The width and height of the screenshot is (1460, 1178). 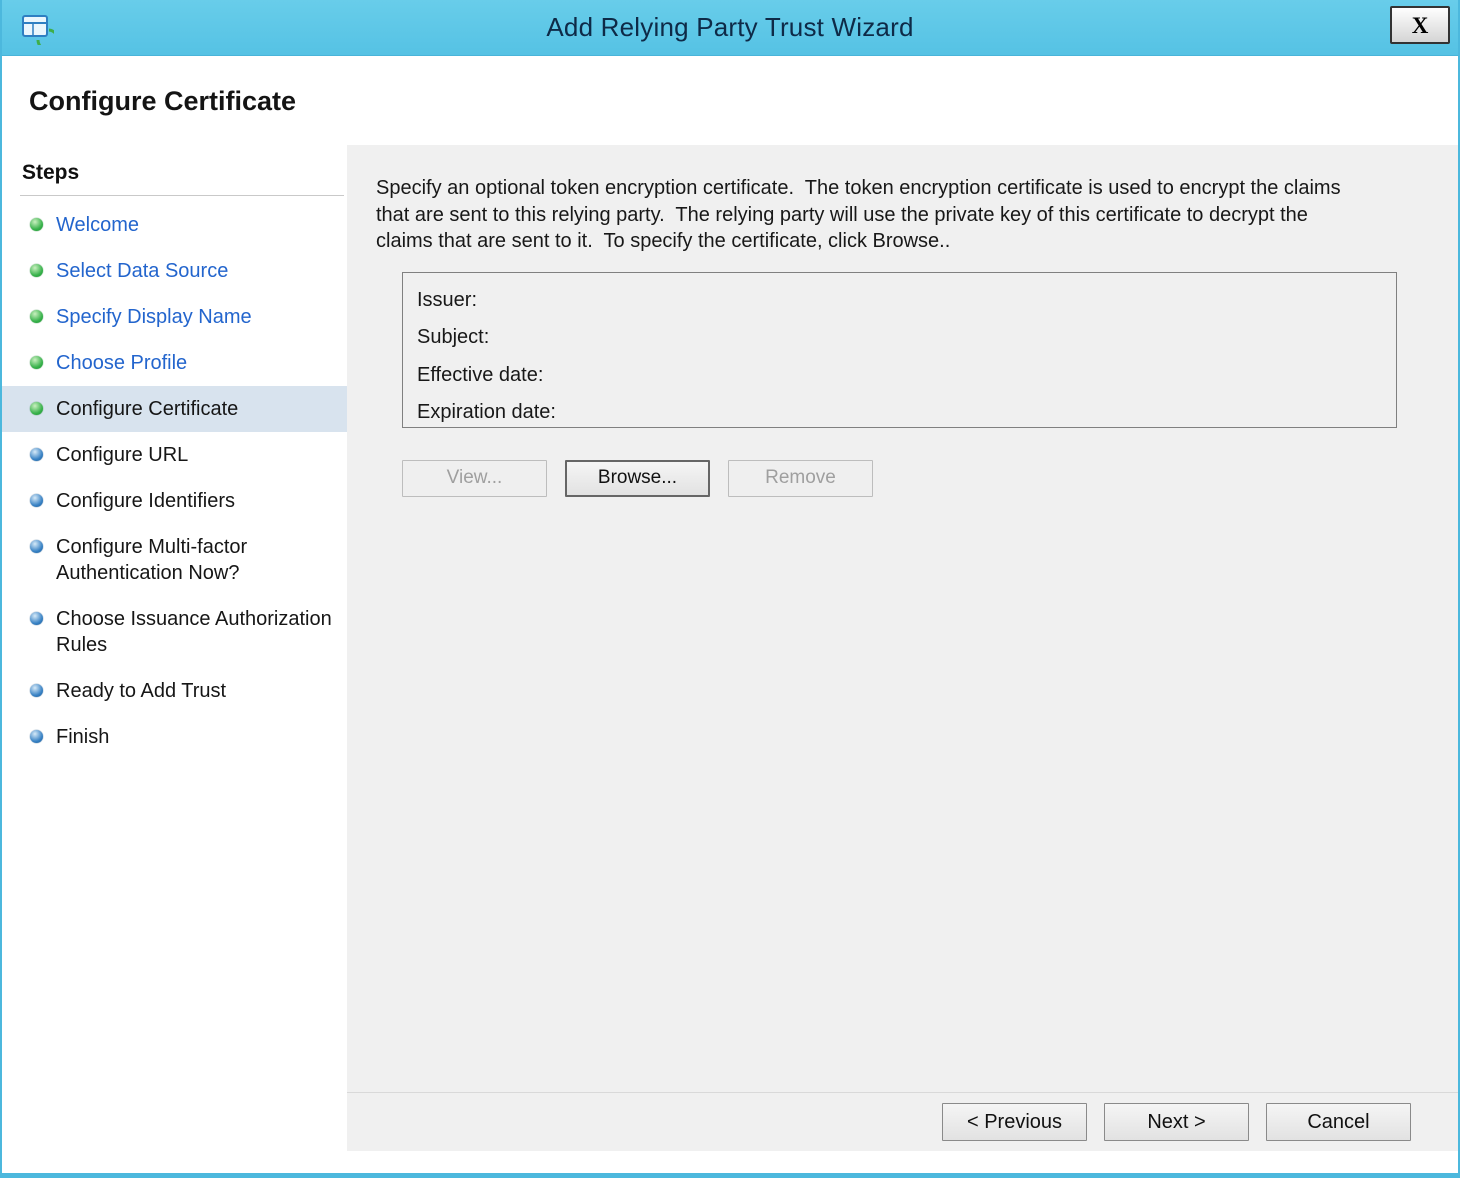 What do you see at coordinates (730, 100) in the screenshot?
I see `page-header: Configure Certificate` at bounding box center [730, 100].